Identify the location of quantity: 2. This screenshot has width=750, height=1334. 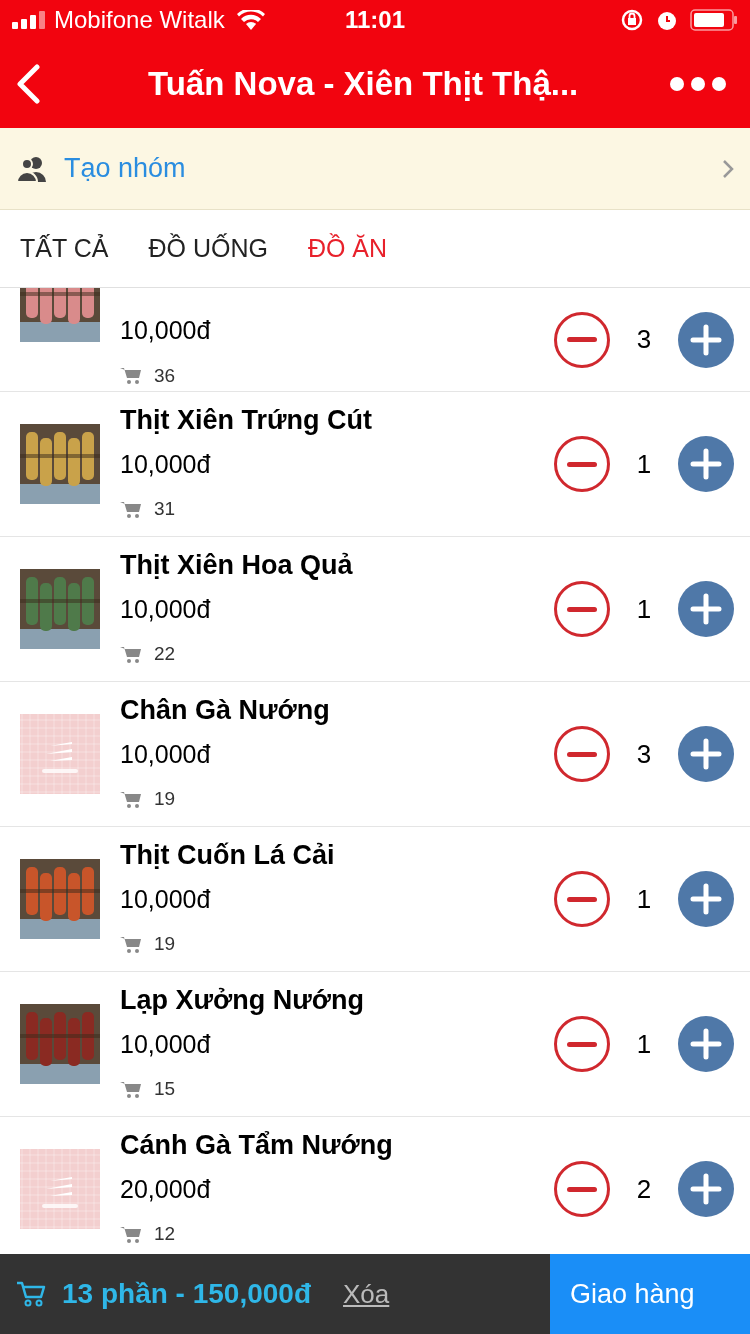
(644, 1189).